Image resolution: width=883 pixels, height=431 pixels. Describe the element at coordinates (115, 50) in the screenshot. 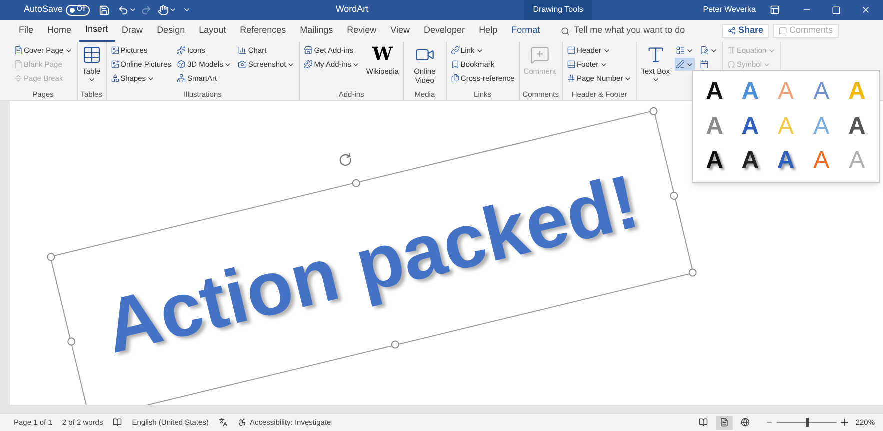

I see `picture-icon` at that location.